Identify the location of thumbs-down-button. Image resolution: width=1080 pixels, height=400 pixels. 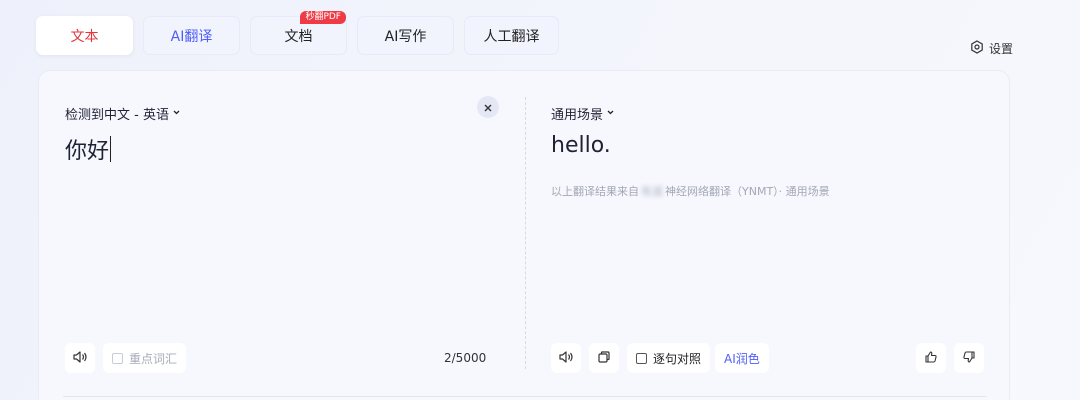
(969, 358).